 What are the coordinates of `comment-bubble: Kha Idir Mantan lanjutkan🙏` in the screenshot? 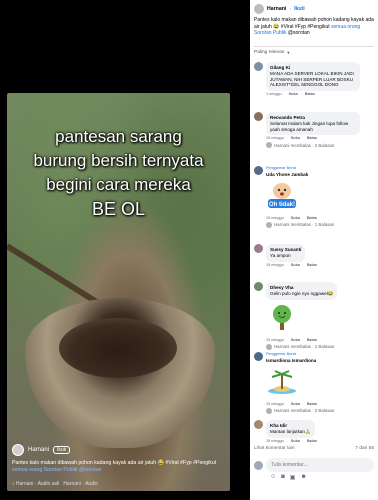 It's located at (290, 429).